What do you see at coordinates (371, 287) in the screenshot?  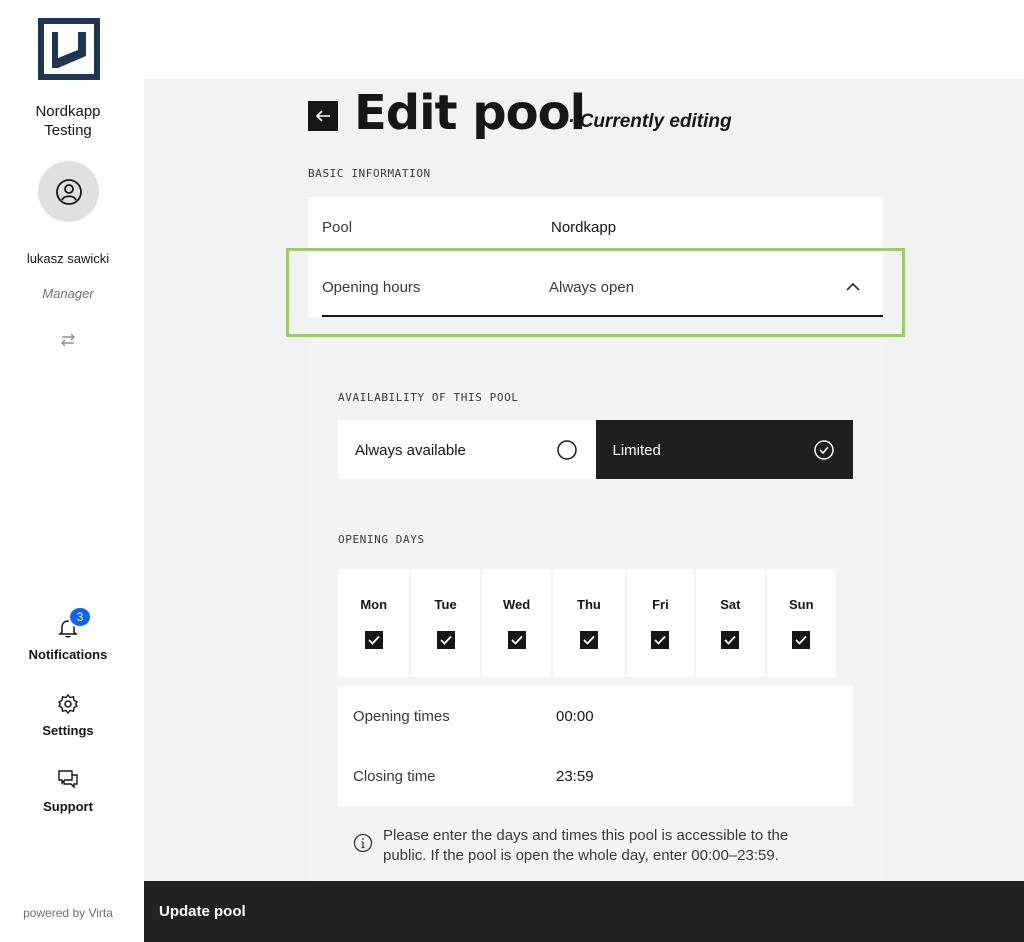 I see `opening-hours-label: Opening hours` at bounding box center [371, 287].